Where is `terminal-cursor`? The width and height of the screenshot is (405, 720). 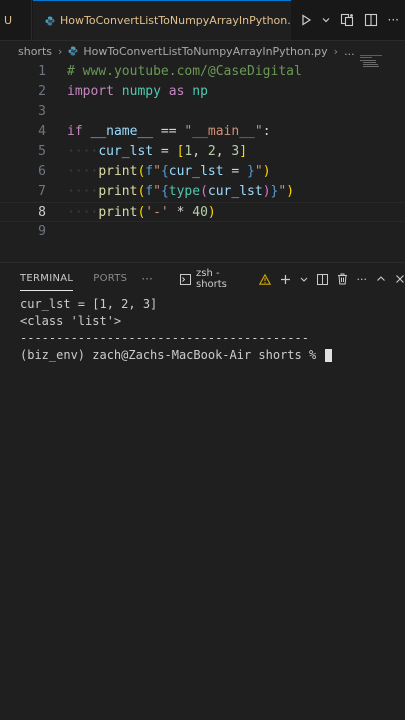
terminal-cursor is located at coordinates (329, 355).